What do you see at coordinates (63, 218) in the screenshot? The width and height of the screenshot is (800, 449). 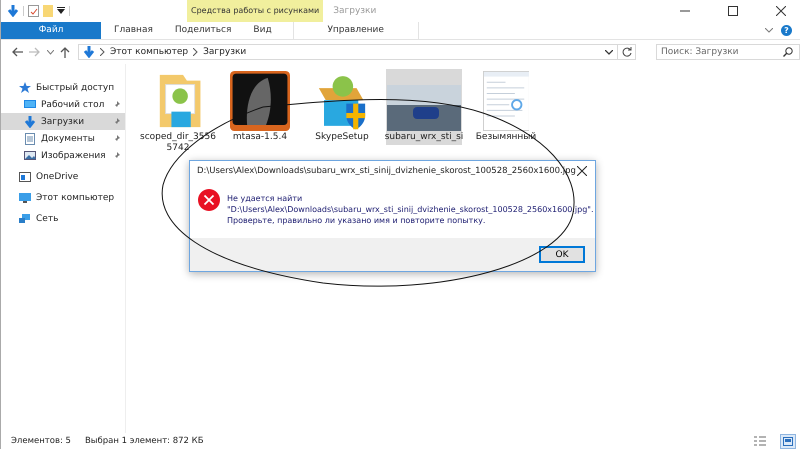 I see `sidebar-item: Сеть` at bounding box center [63, 218].